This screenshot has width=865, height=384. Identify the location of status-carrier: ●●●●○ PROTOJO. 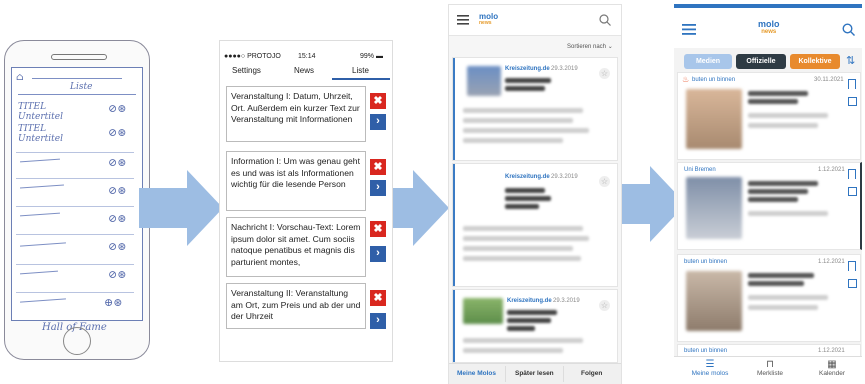
(252, 56).